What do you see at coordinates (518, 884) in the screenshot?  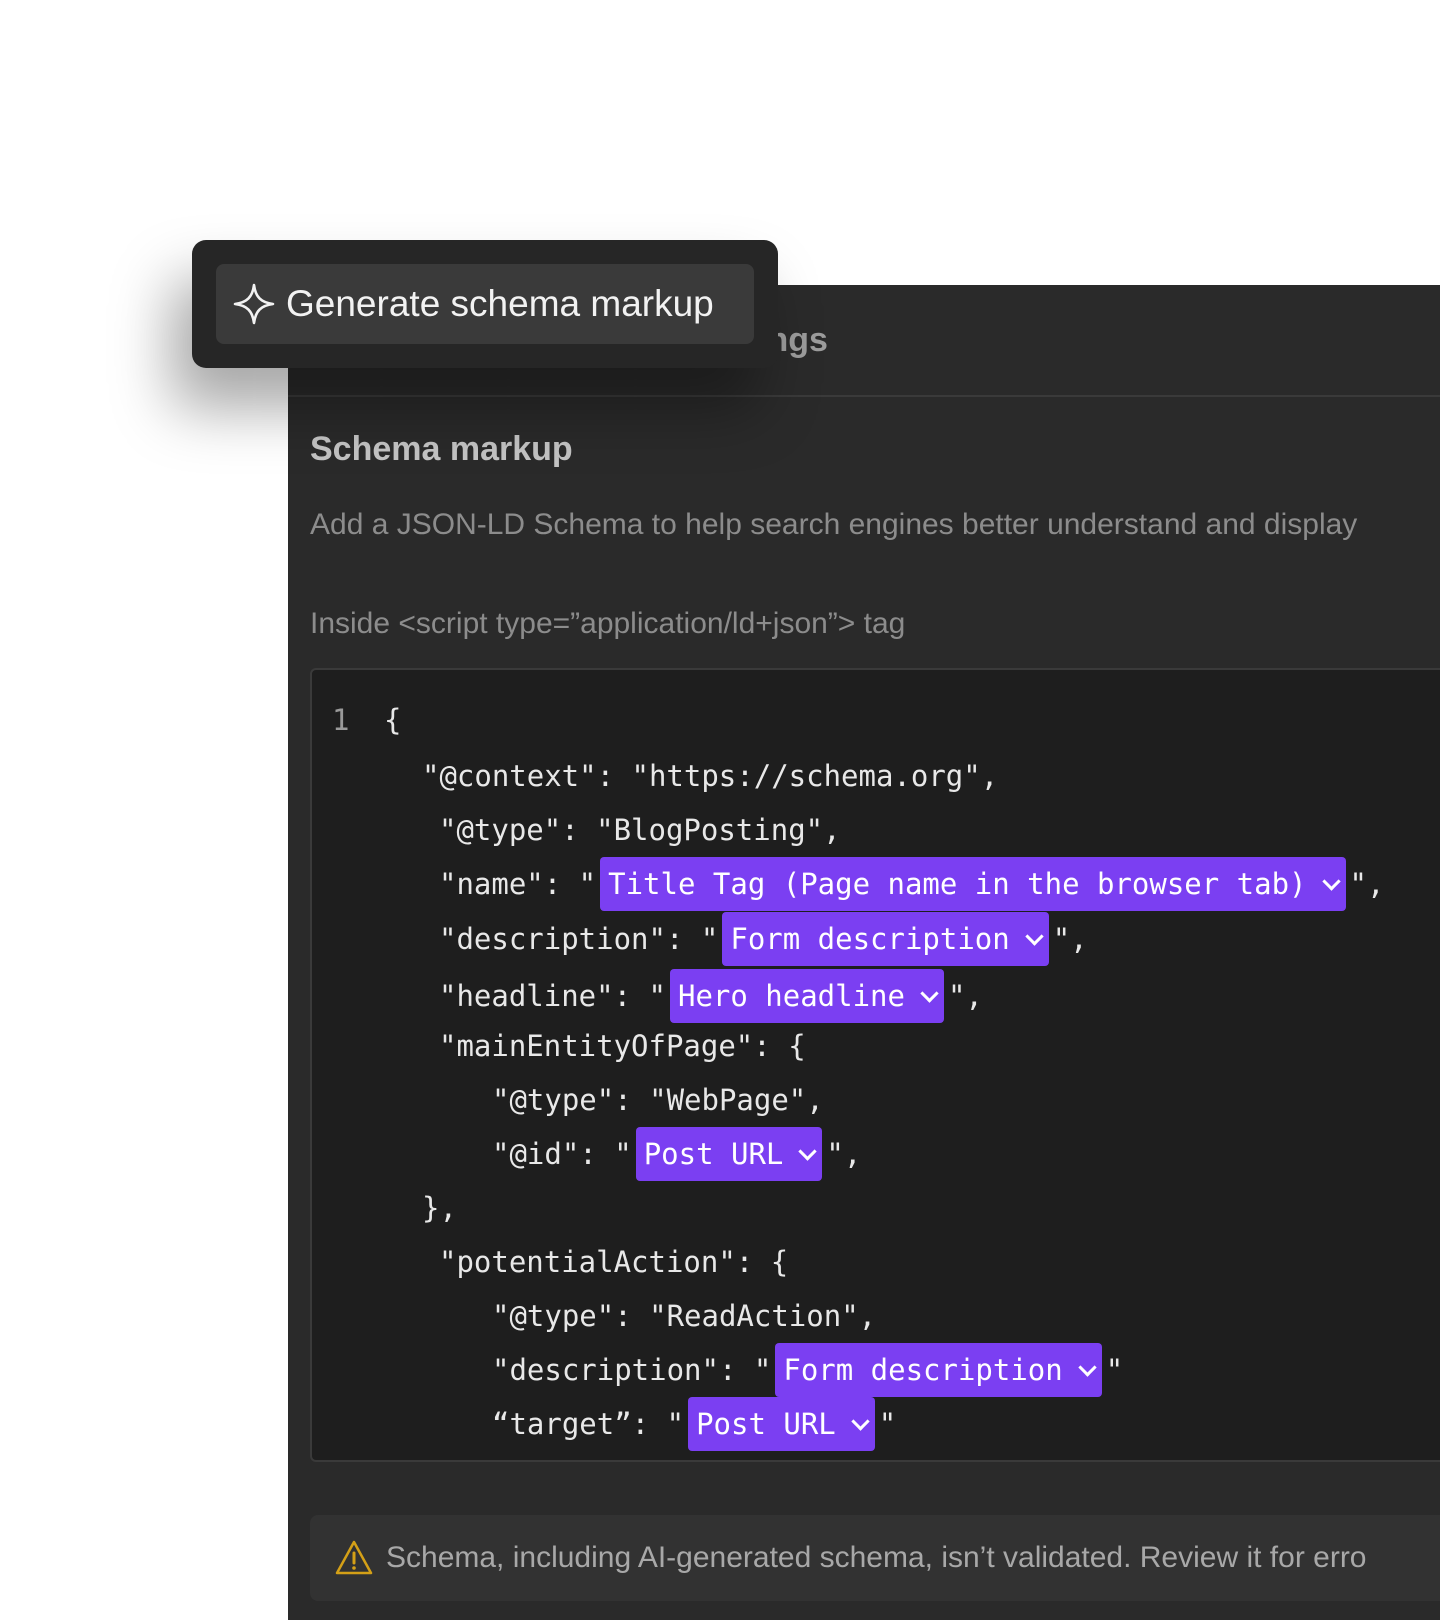 I see `code-text: "name": "` at bounding box center [518, 884].